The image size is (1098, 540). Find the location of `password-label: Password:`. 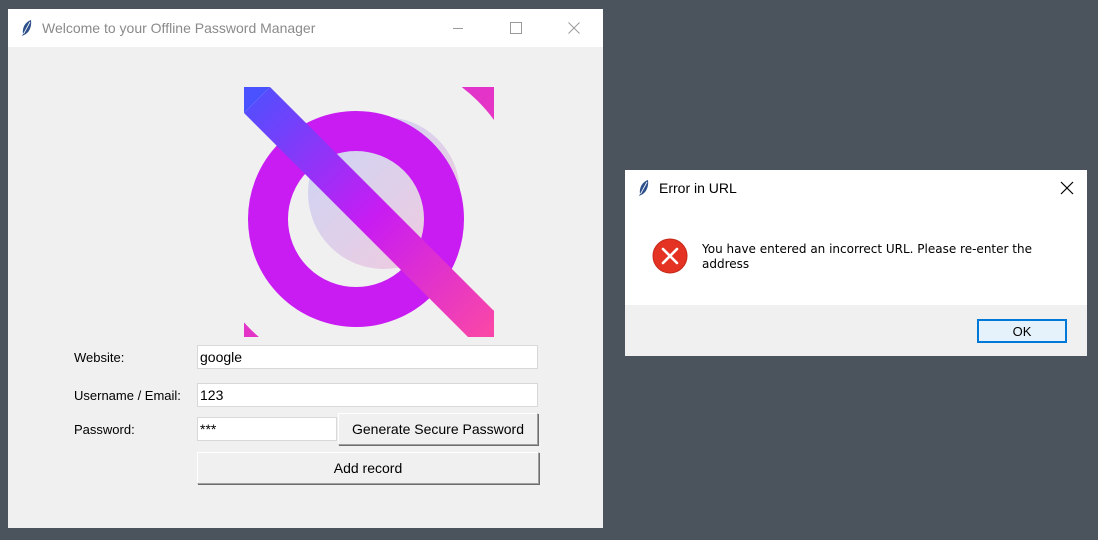

password-label: Password: is located at coordinates (104, 429).